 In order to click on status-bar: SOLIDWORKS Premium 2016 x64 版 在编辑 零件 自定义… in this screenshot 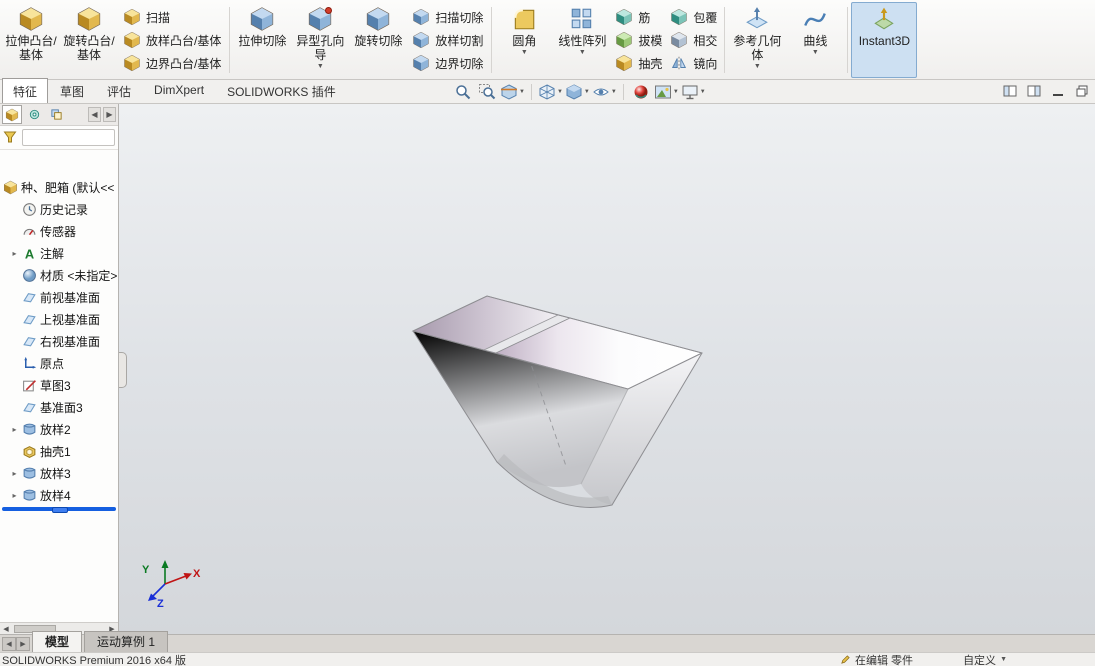, I will do `click(547, 659)`.